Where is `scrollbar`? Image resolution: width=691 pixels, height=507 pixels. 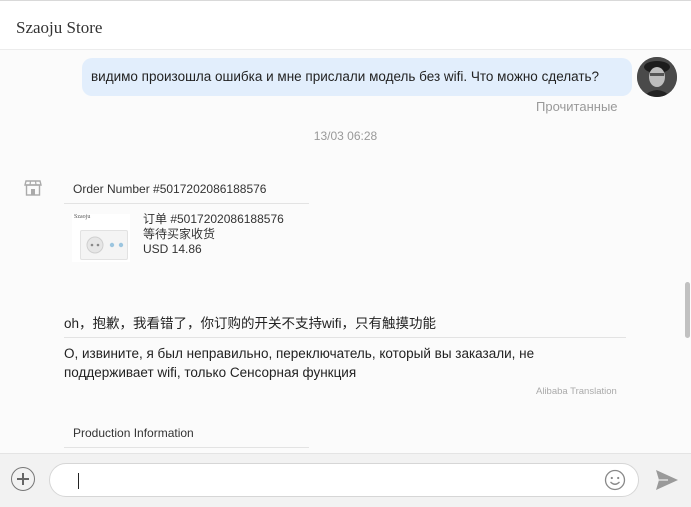 scrollbar is located at coordinates (687, 310).